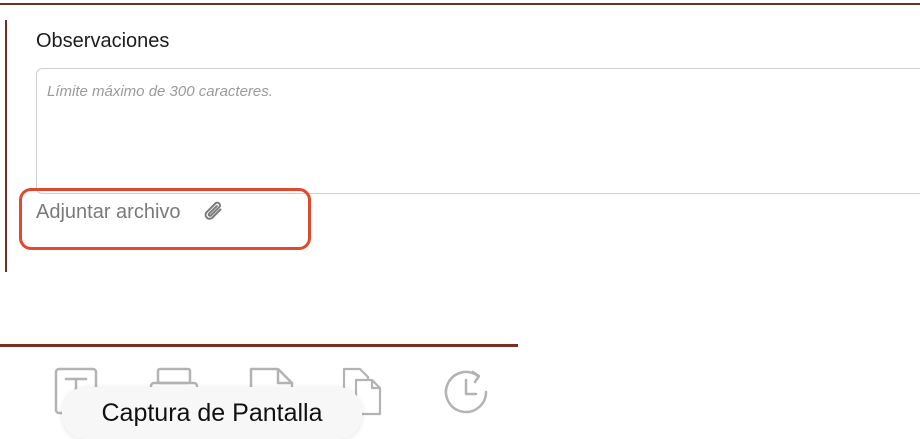 The height and width of the screenshot is (439, 920). Describe the element at coordinates (259, 345) in the screenshot. I see `toolbar-divider` at that location.